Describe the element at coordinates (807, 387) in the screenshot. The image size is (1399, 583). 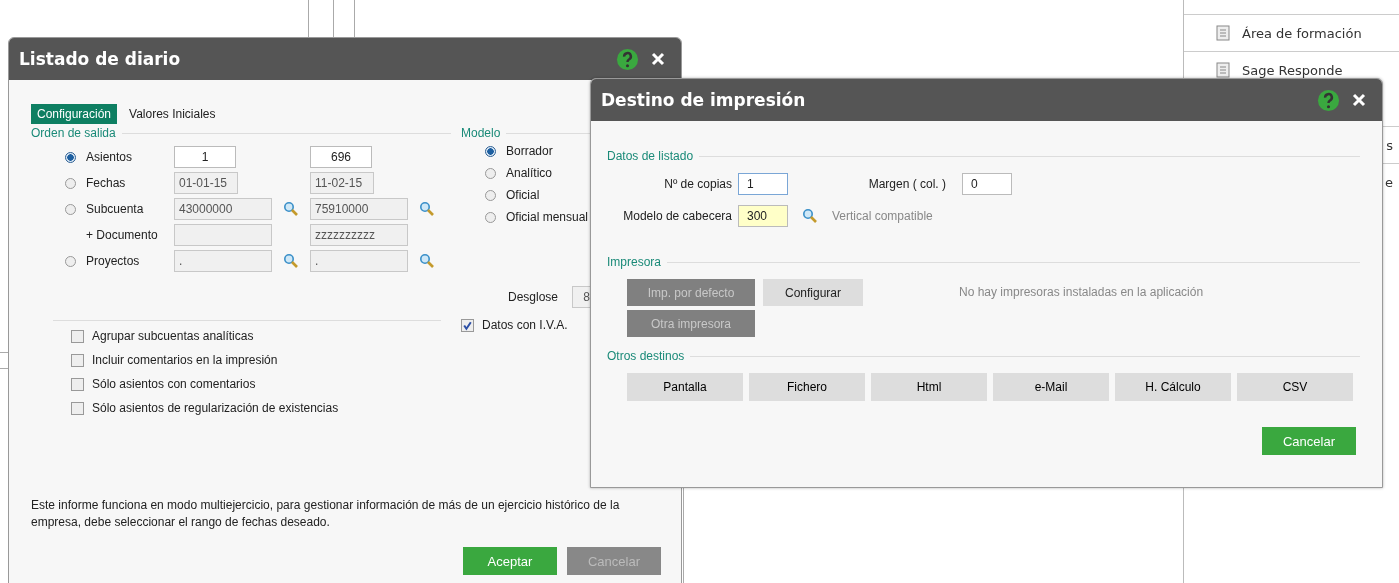
I see `destination-button: Fichero` at that location.